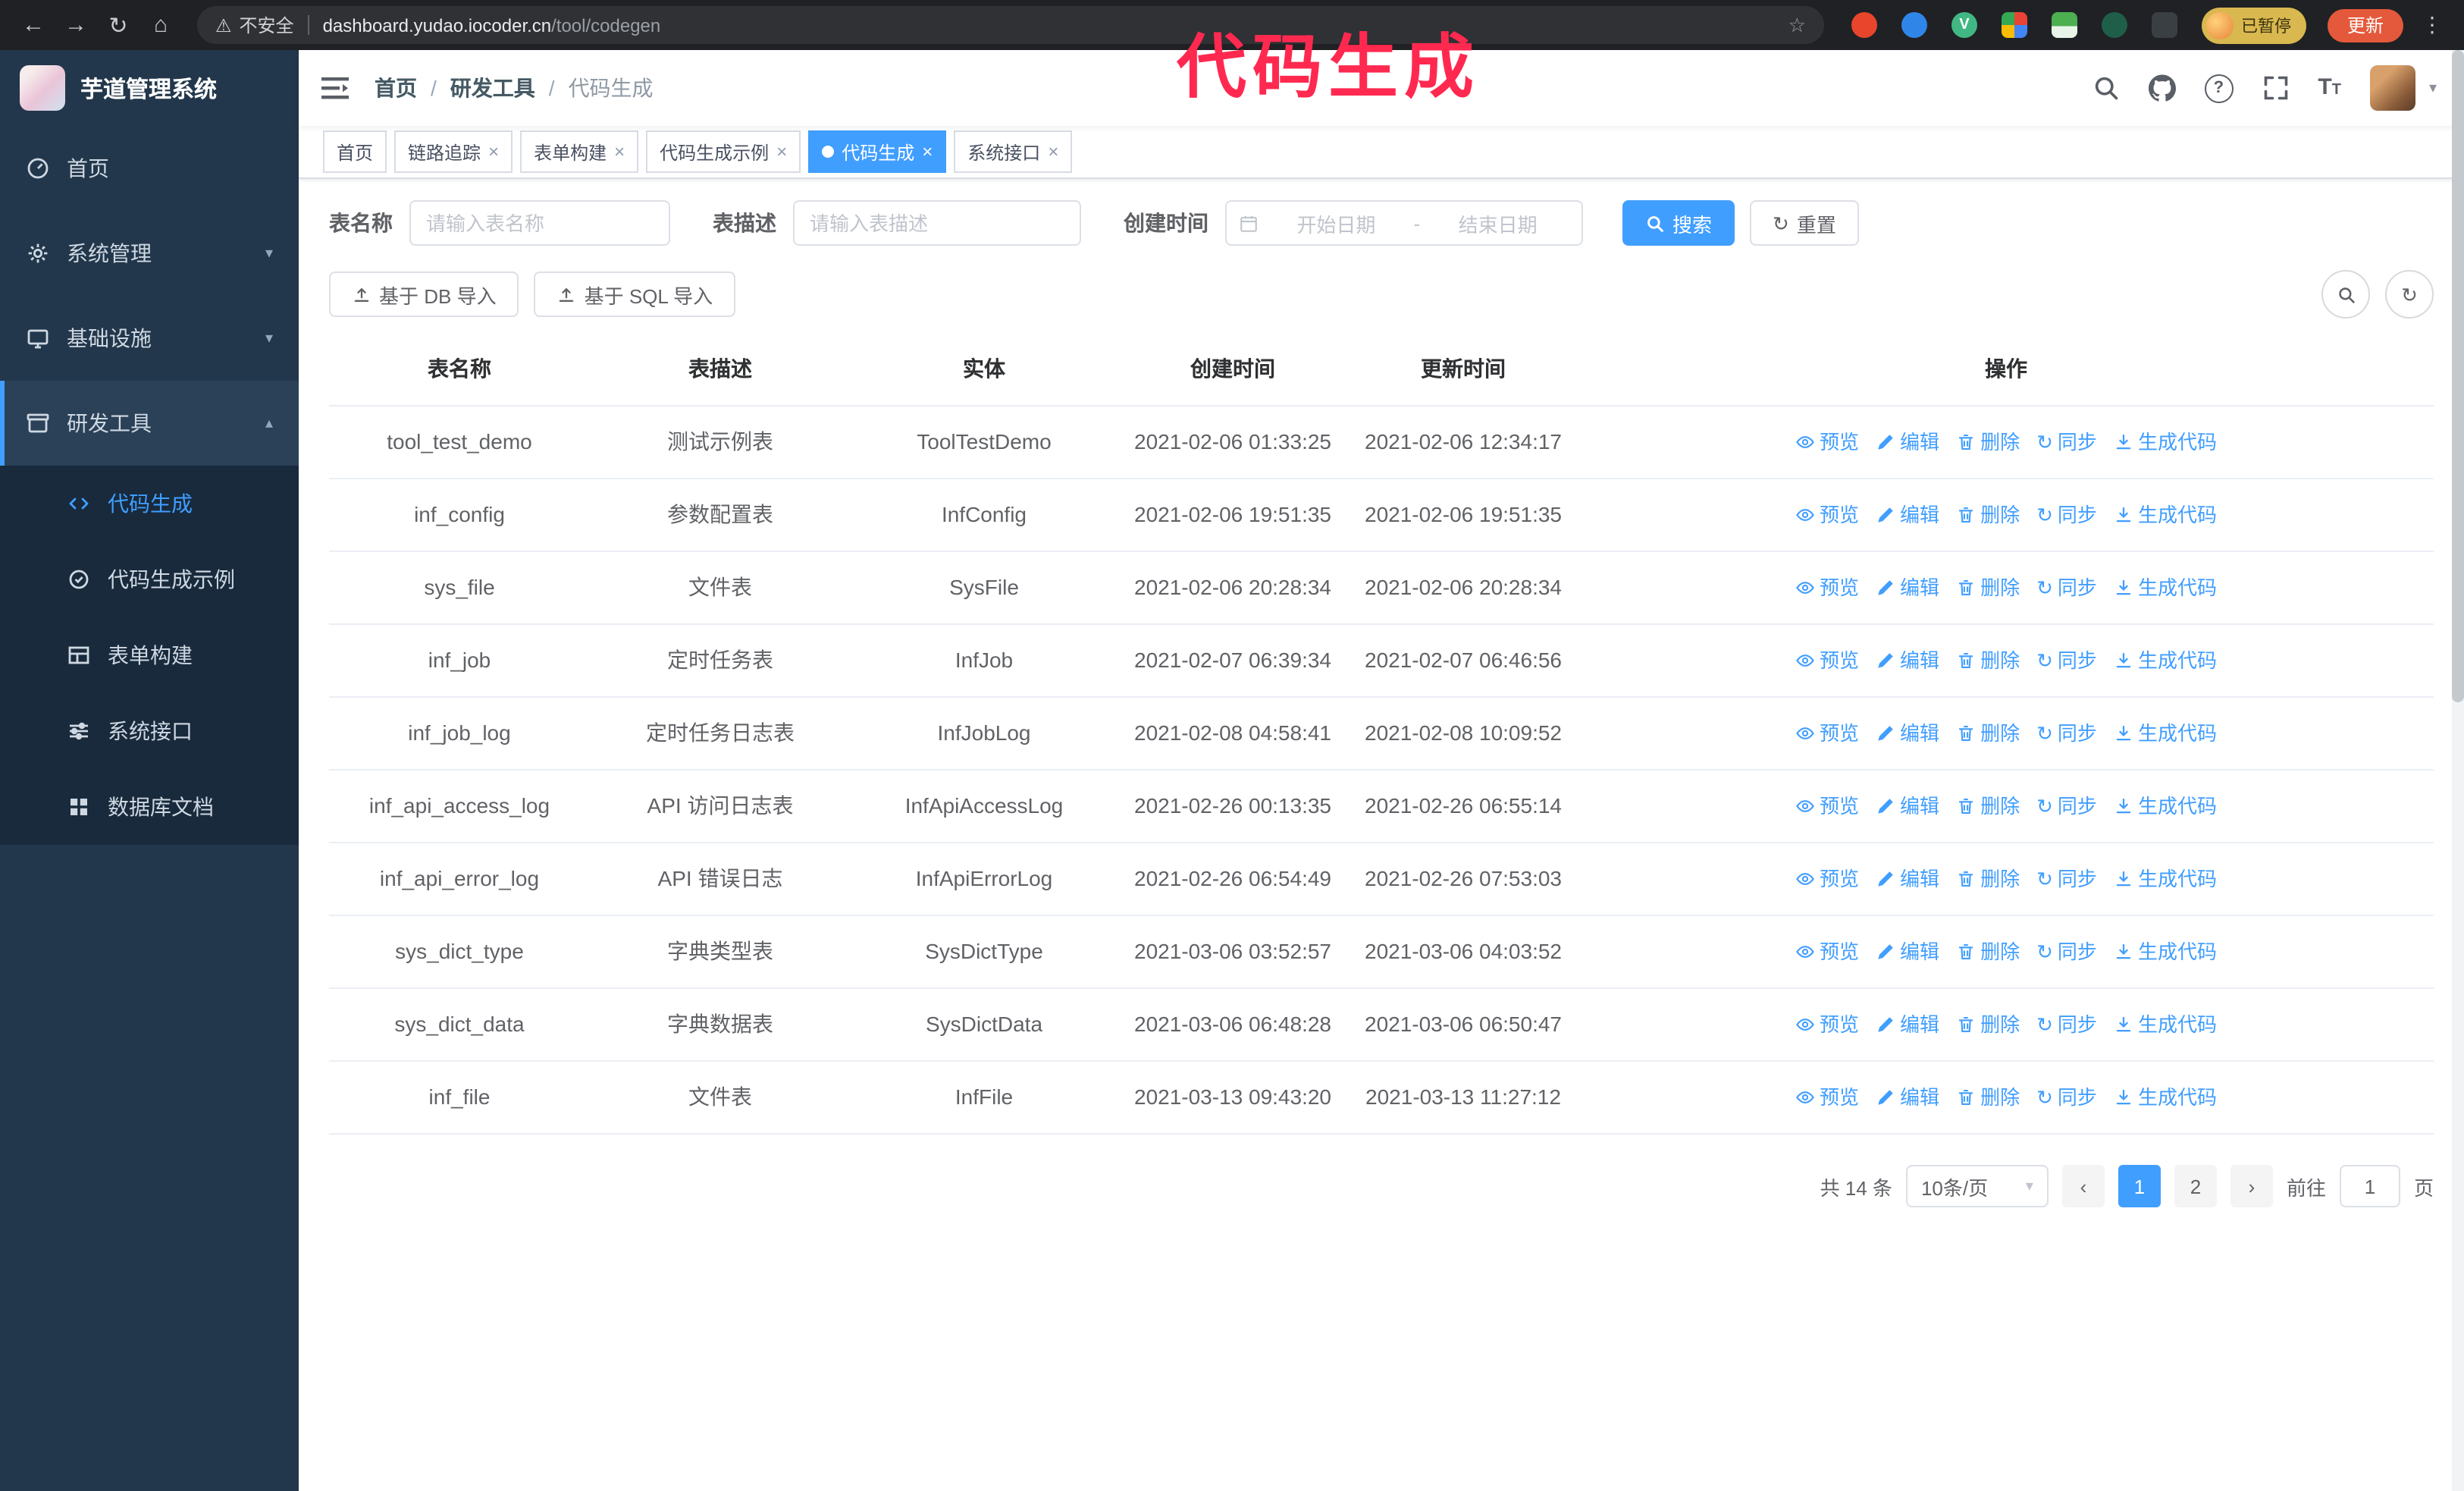 This screenshot has height=1491, width=2464. I want to click on tab-codegen-example: 代码生成示例 ×, so click(724, 151).